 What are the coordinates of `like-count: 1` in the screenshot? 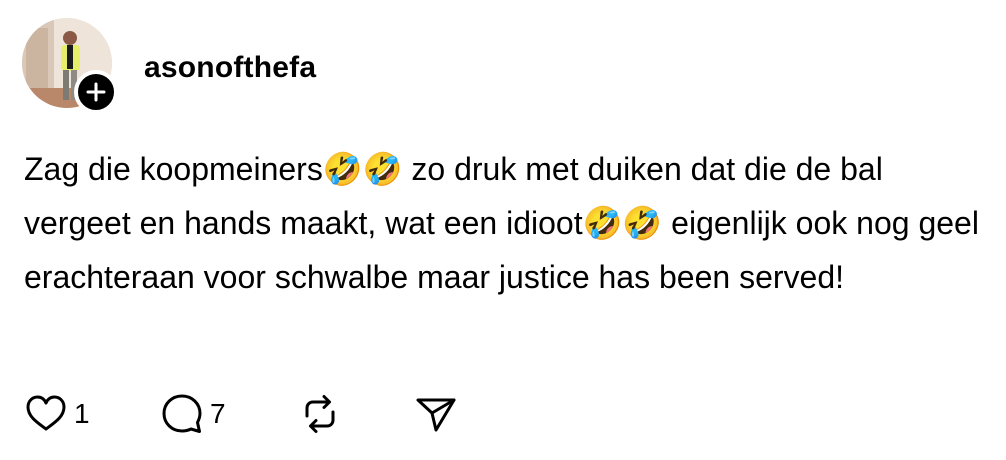 It's located at (82, 413).